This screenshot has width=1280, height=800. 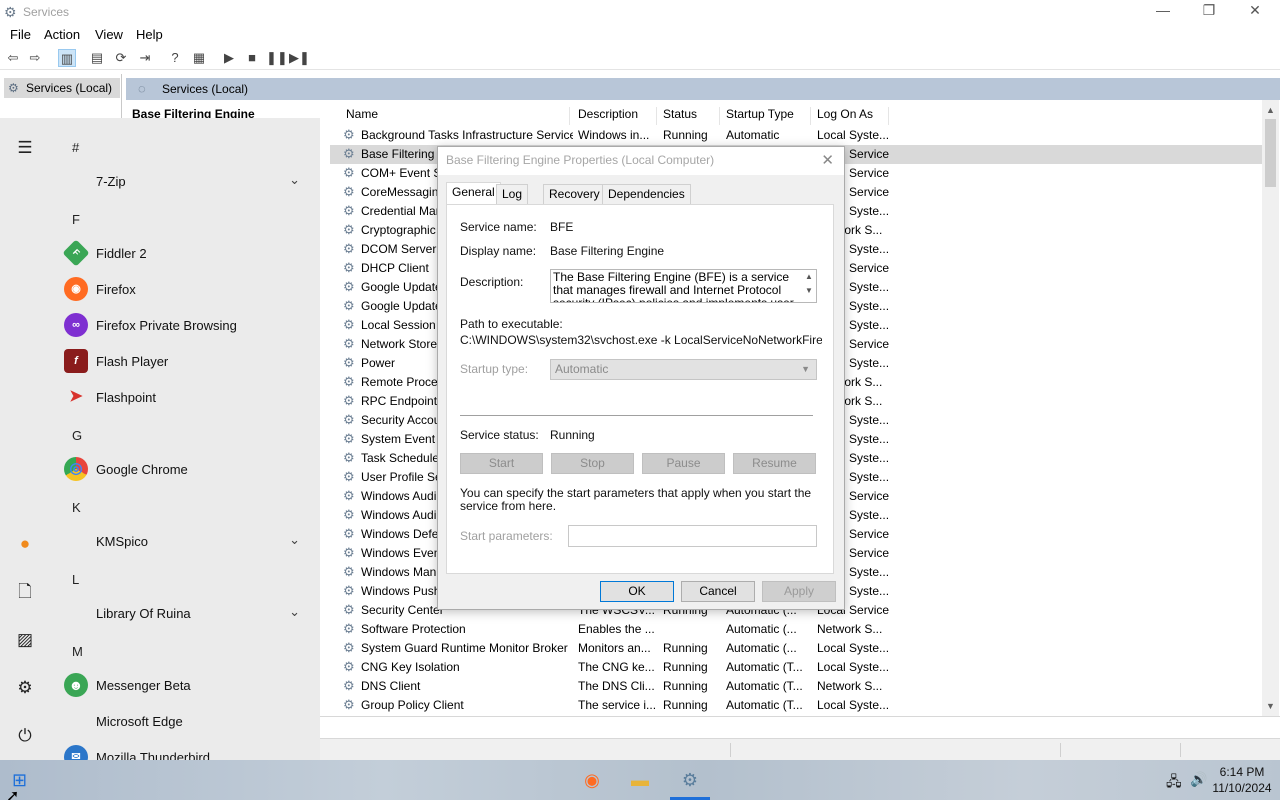 I want to click on start-params-input, so click(x=692, y=536).